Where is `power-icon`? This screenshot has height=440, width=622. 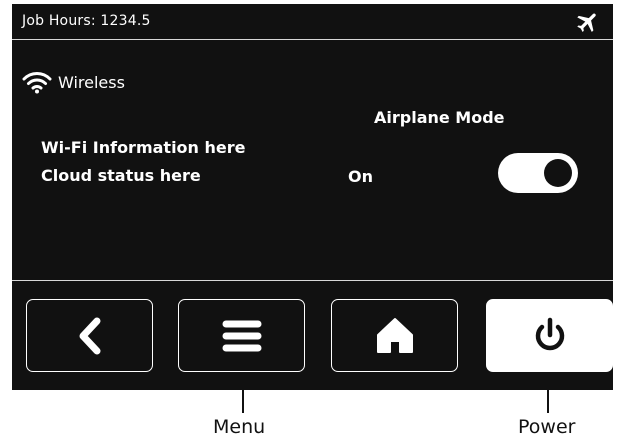 power-icon is located at coordinates (549, 333).